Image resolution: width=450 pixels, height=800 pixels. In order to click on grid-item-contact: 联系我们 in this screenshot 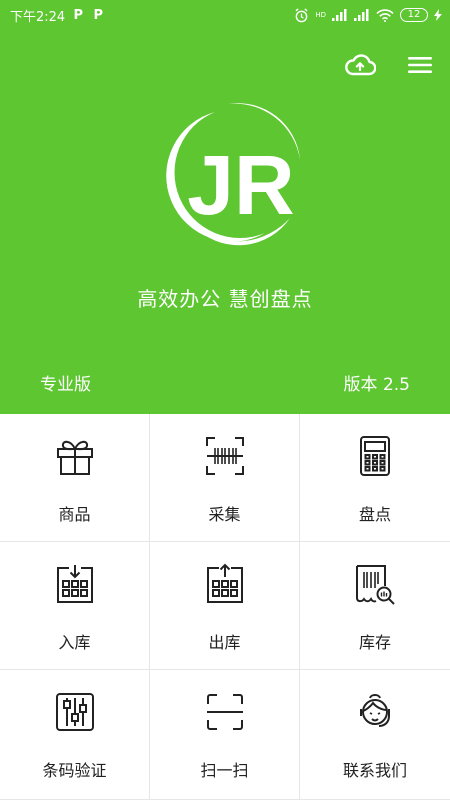, I will do `click(375, 735)`.